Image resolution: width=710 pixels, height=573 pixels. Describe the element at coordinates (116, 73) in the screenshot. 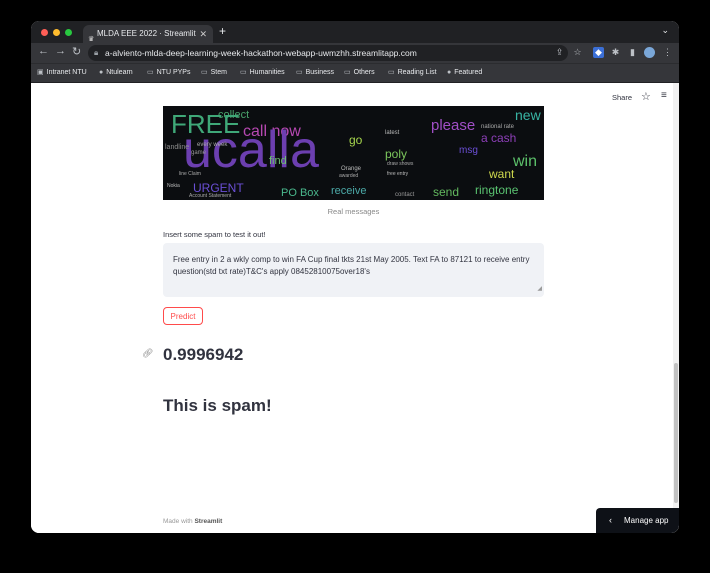

I see `bookmark-ntulearn: ● Ntulearn` at that location.